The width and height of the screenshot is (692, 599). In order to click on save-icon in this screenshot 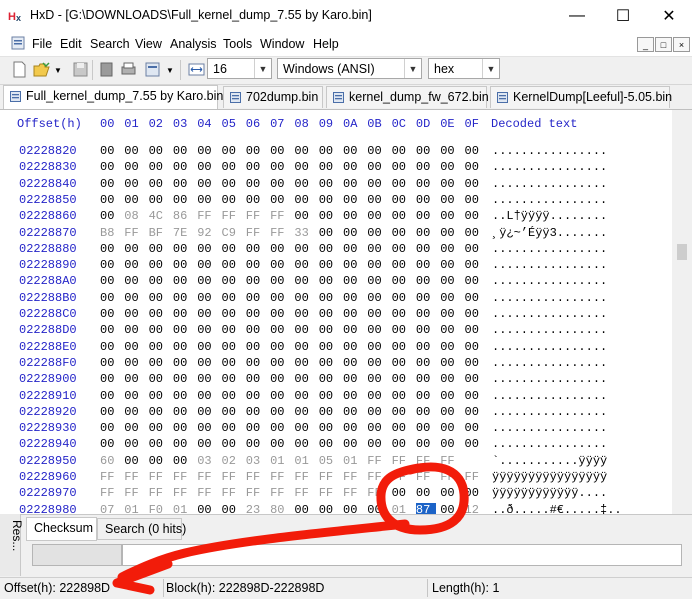, I will do `click(80, 69)`.